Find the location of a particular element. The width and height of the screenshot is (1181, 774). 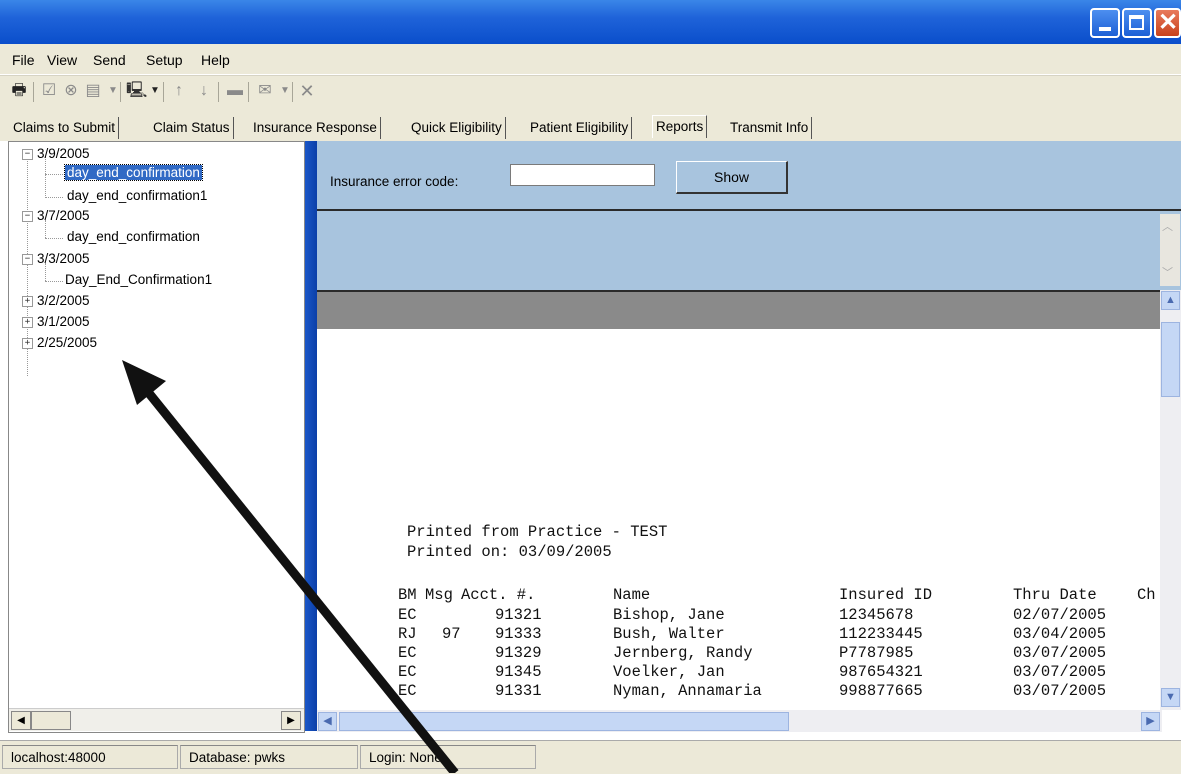

arrow-head is located at coordinates (144, 382).